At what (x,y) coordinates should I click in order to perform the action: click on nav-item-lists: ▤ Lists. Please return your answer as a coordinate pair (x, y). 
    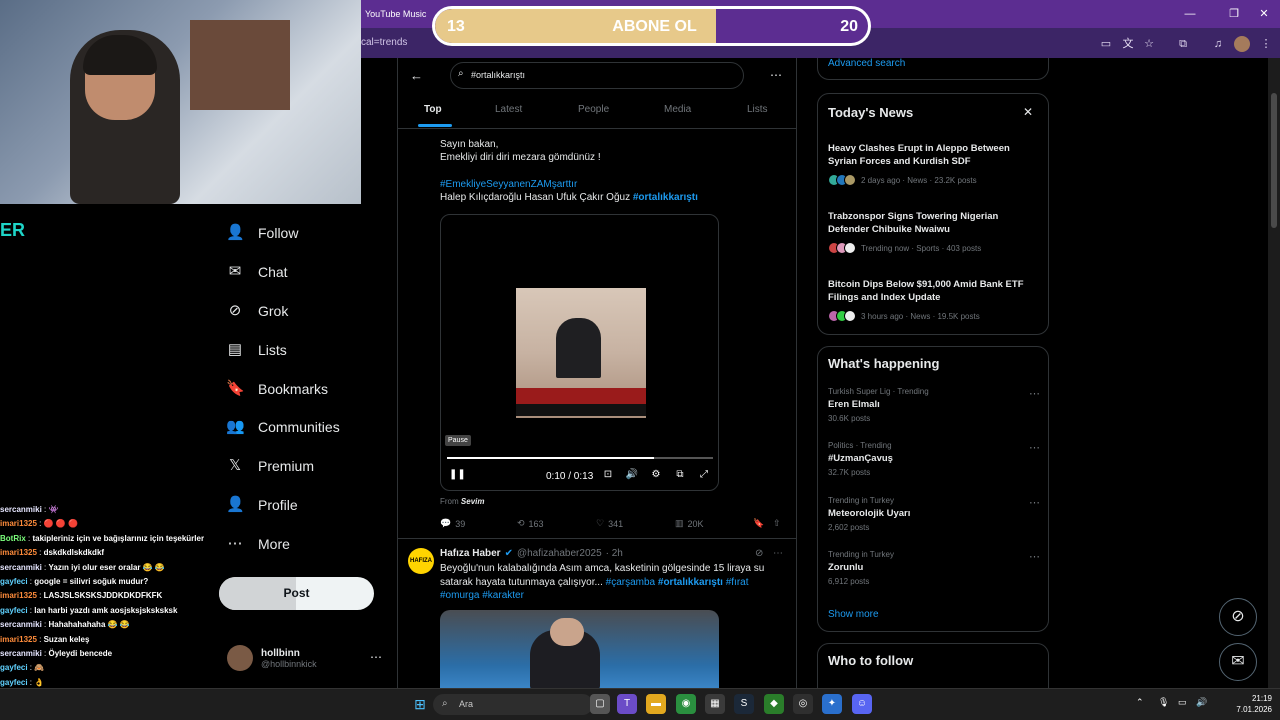
    Looking at the image, I should click on (256, 350).